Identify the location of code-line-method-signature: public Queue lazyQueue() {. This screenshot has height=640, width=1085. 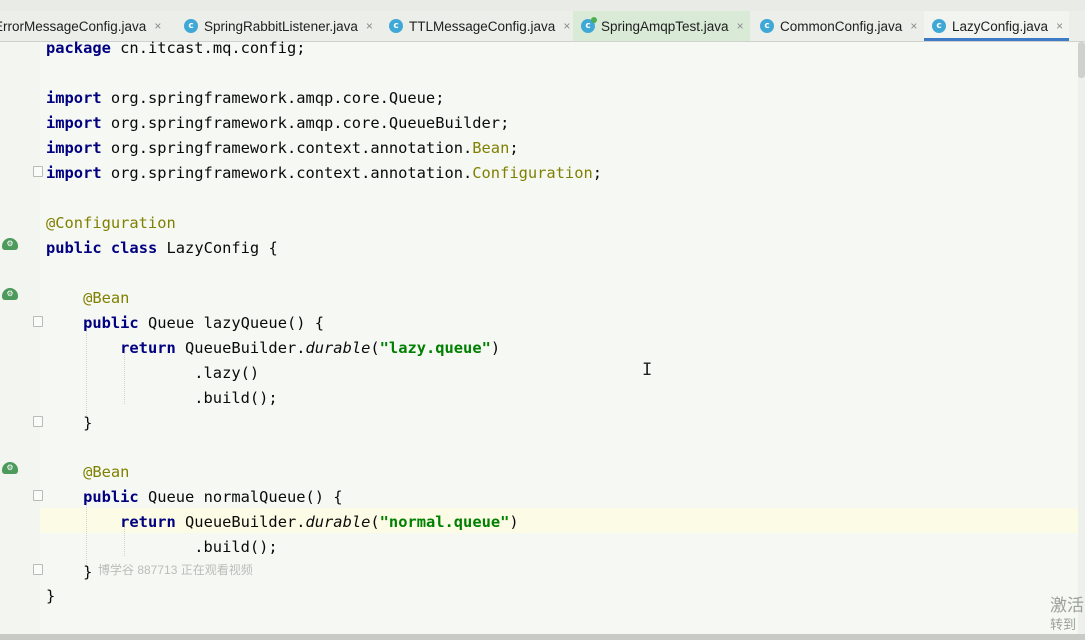
(185, 323).